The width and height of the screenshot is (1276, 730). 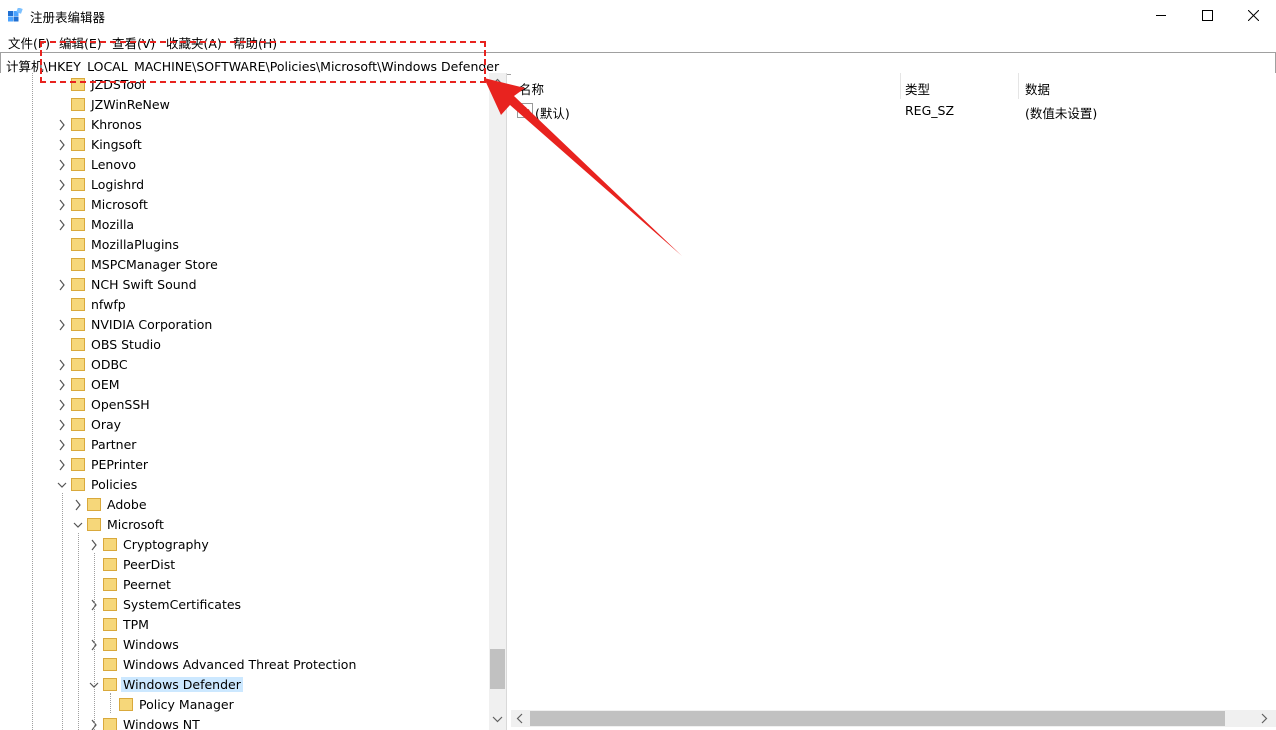 I want to click on list-horizontal-scrollbar, so click(x=893, y=718).